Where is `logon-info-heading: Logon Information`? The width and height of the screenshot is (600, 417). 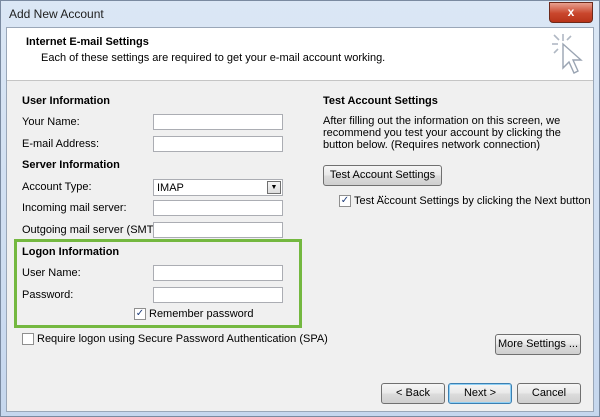
logon-info-heading: Logon Information is located at coordinates (71, 252).